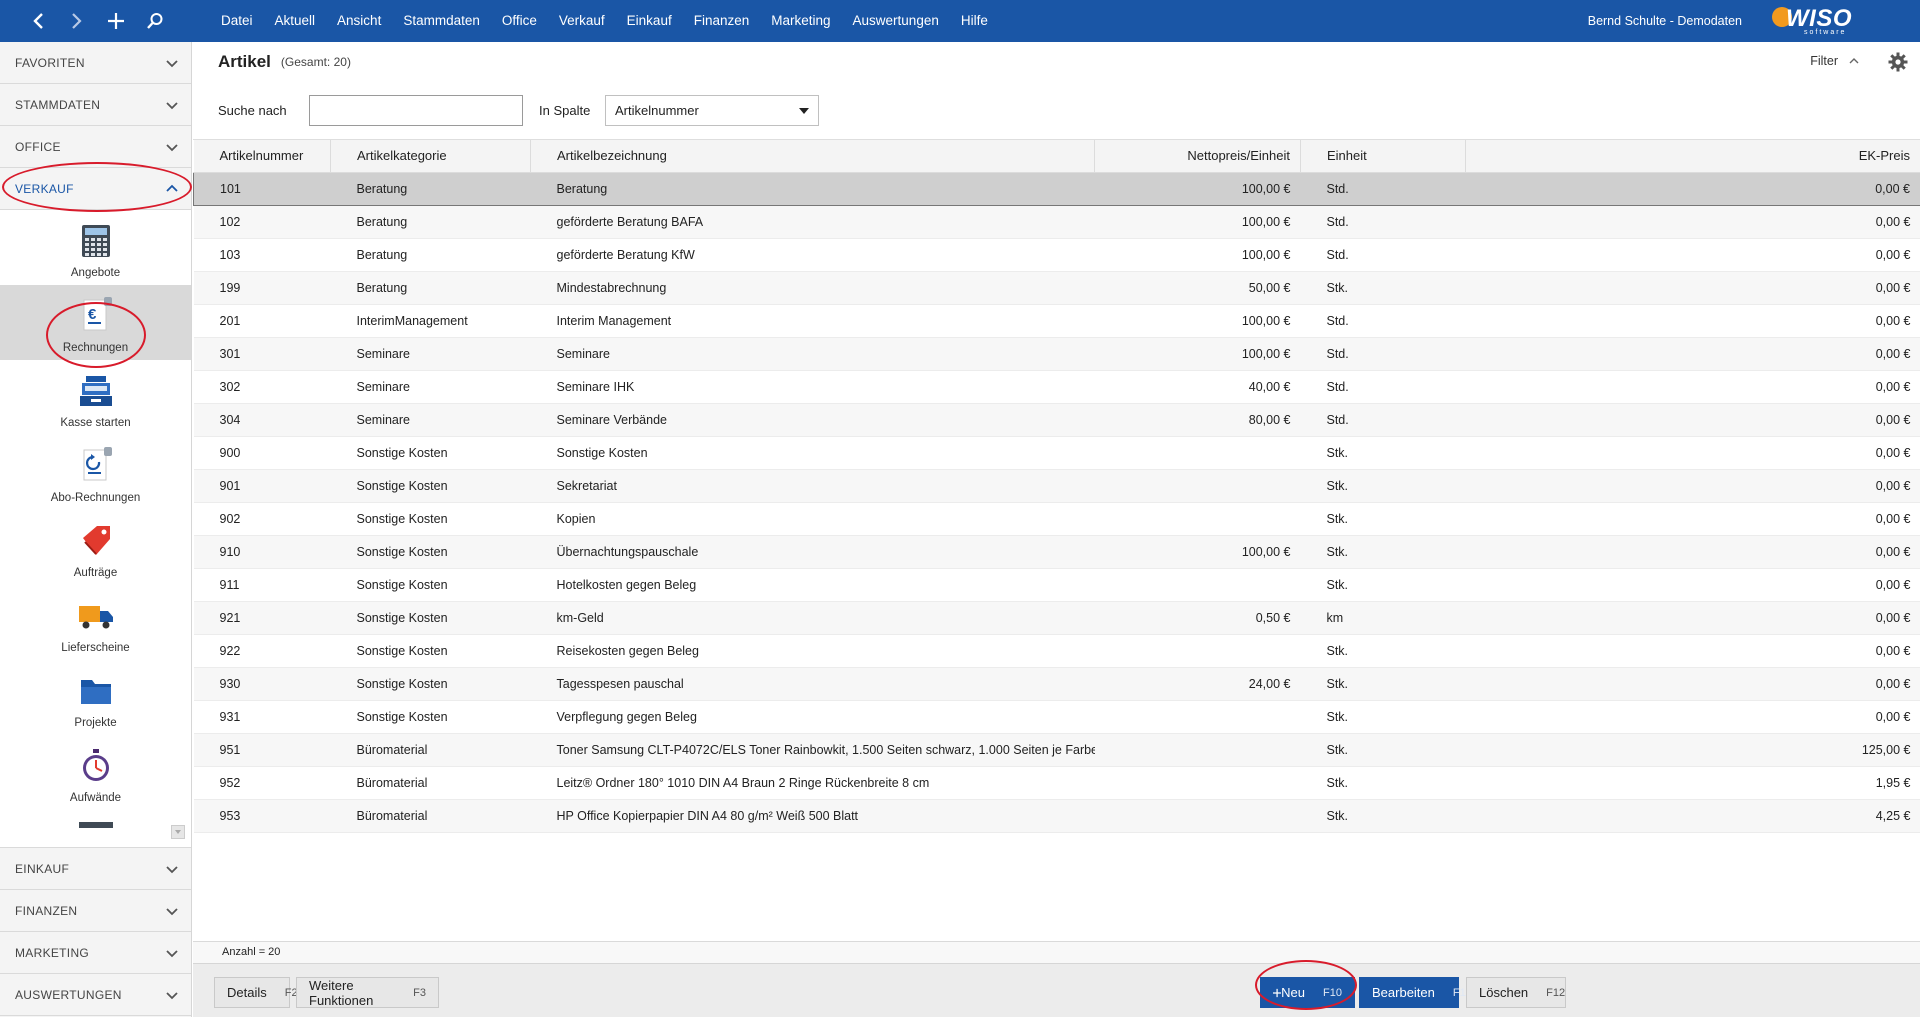 This screenshot has width=1920, height=1017. What do you see at coordinates (262, 354) in the screenshot?
I see `cell-artikelnummer: 301` at bounding box center [262, 354].